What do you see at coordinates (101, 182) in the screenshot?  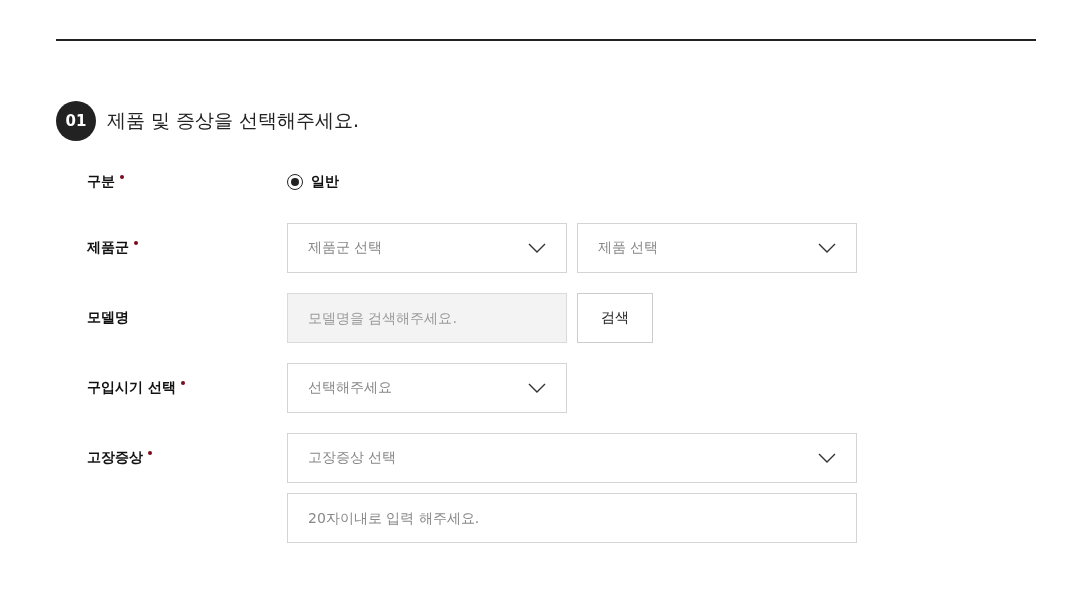 I see `field-label: 구분` at bounding box center [101, 182].